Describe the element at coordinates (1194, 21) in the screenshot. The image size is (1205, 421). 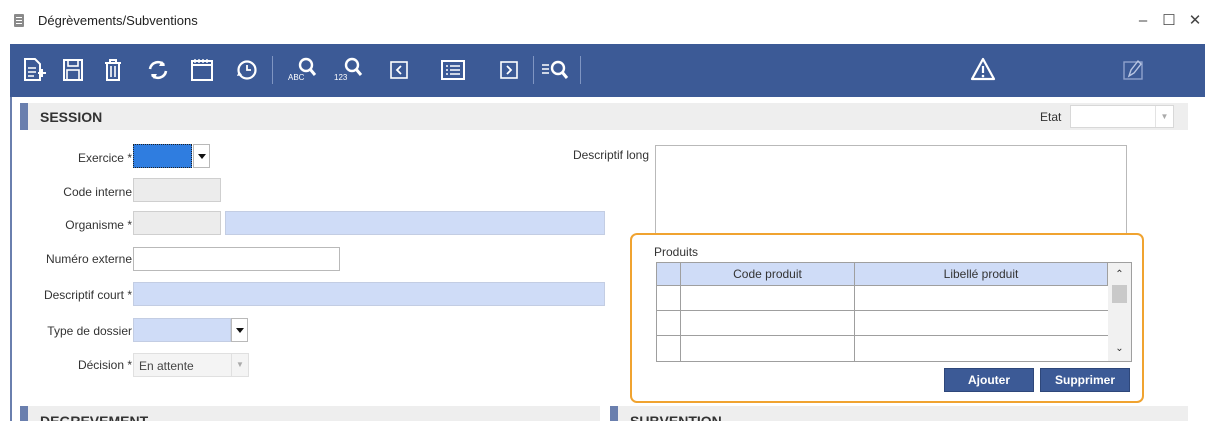
I see `close-button: ✕` at that location.